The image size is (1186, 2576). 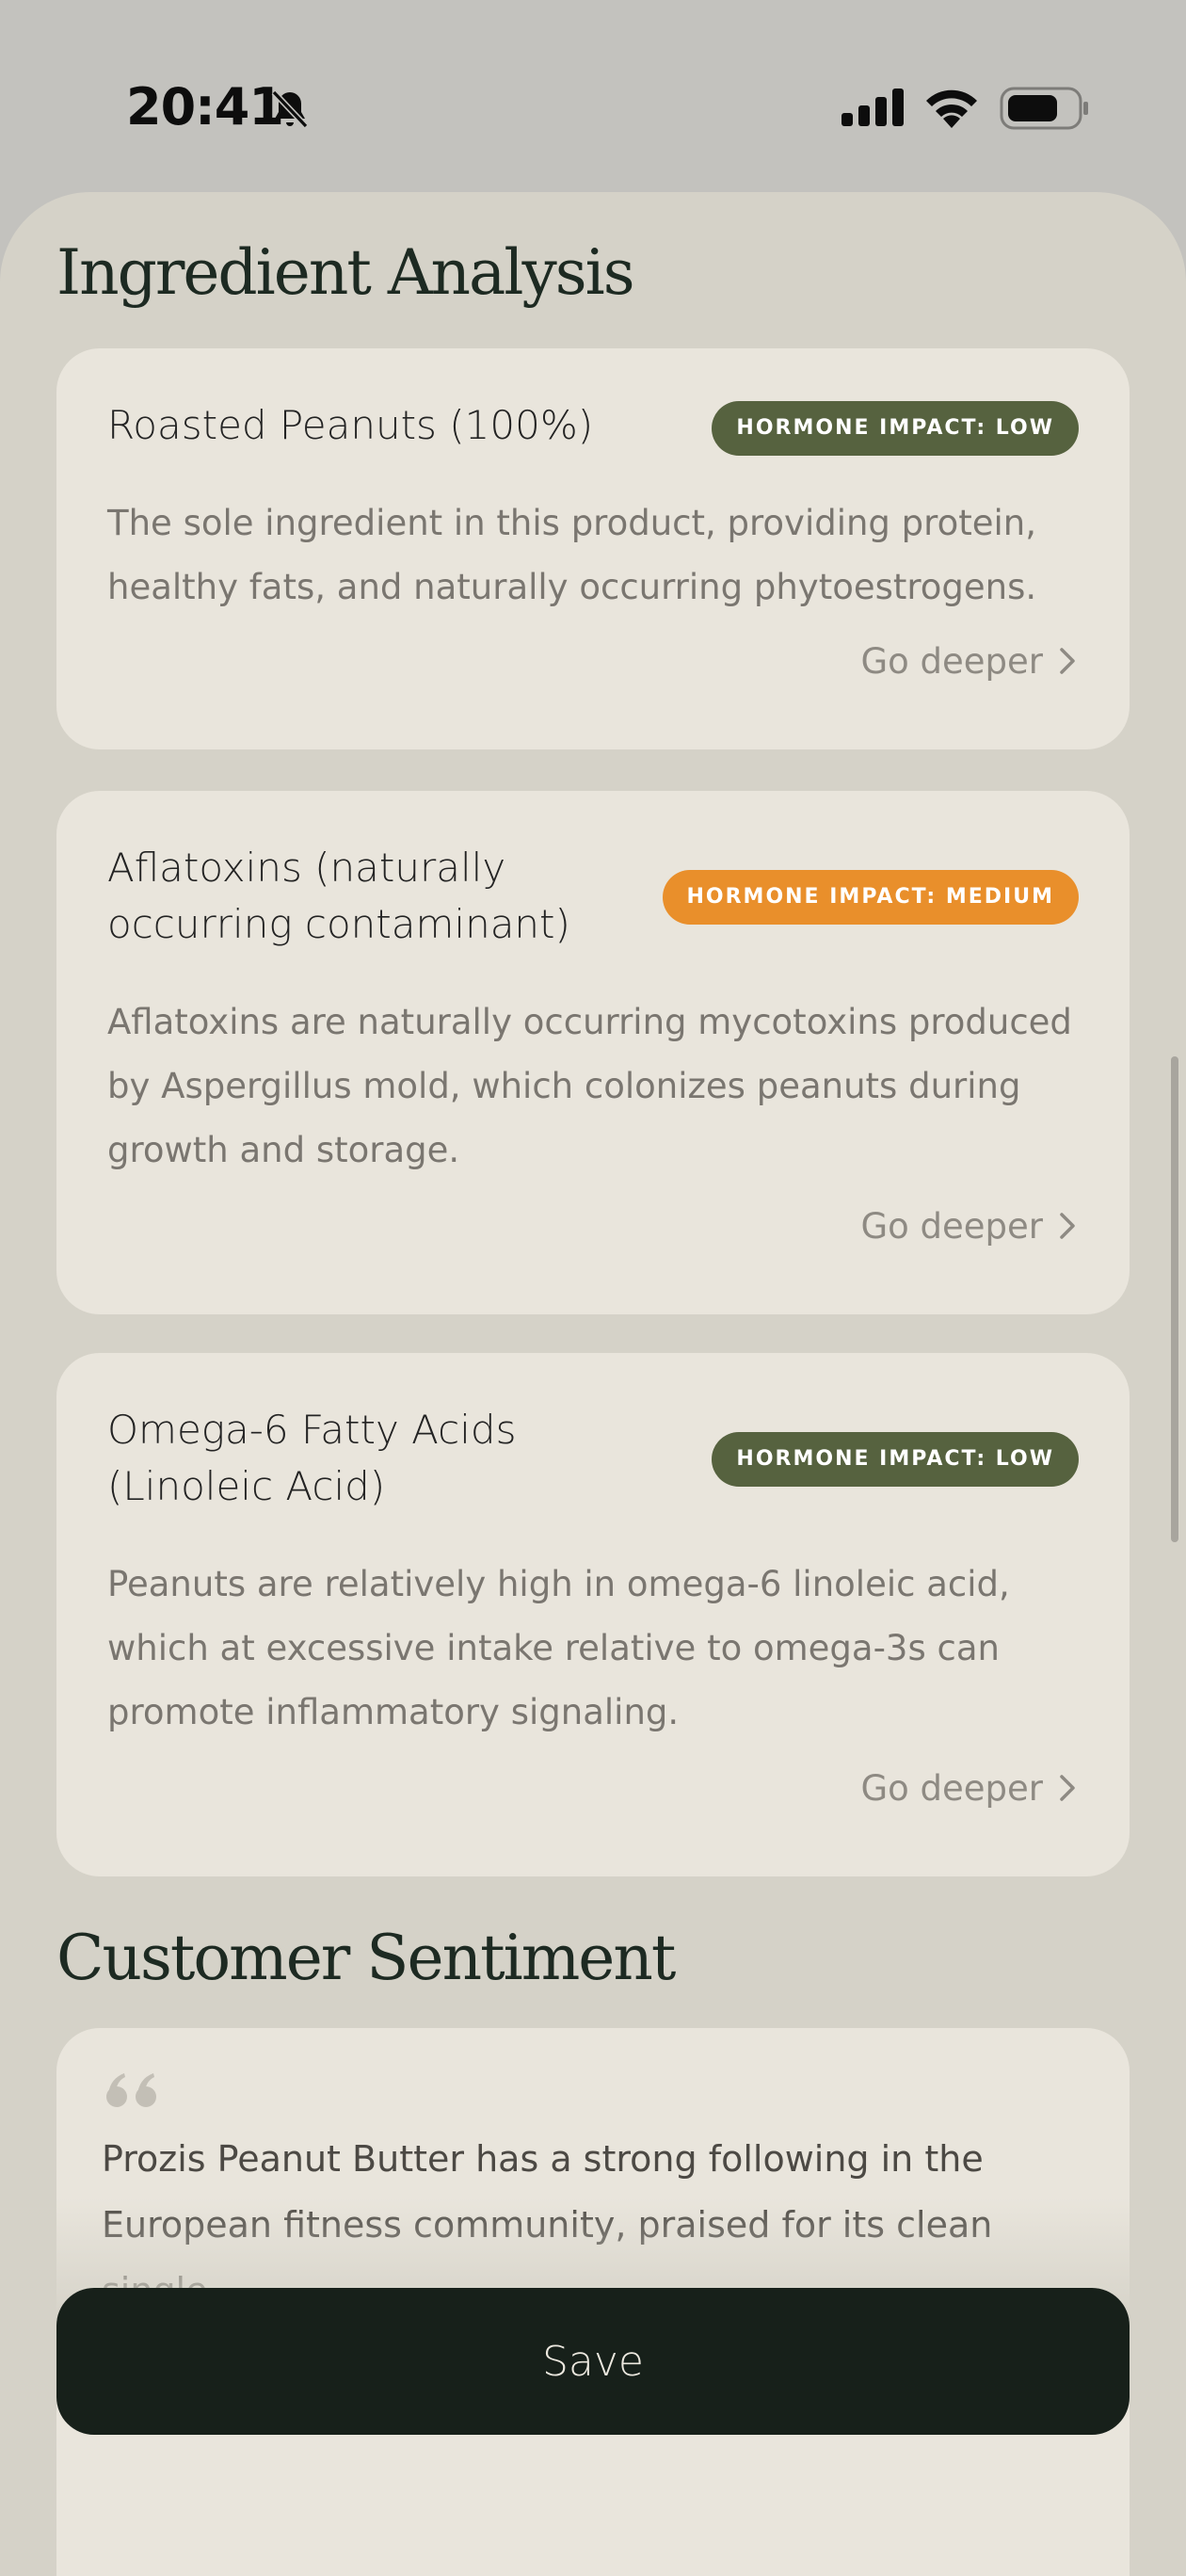 I want to click on battery-icon, so click(x=1044, y=108).